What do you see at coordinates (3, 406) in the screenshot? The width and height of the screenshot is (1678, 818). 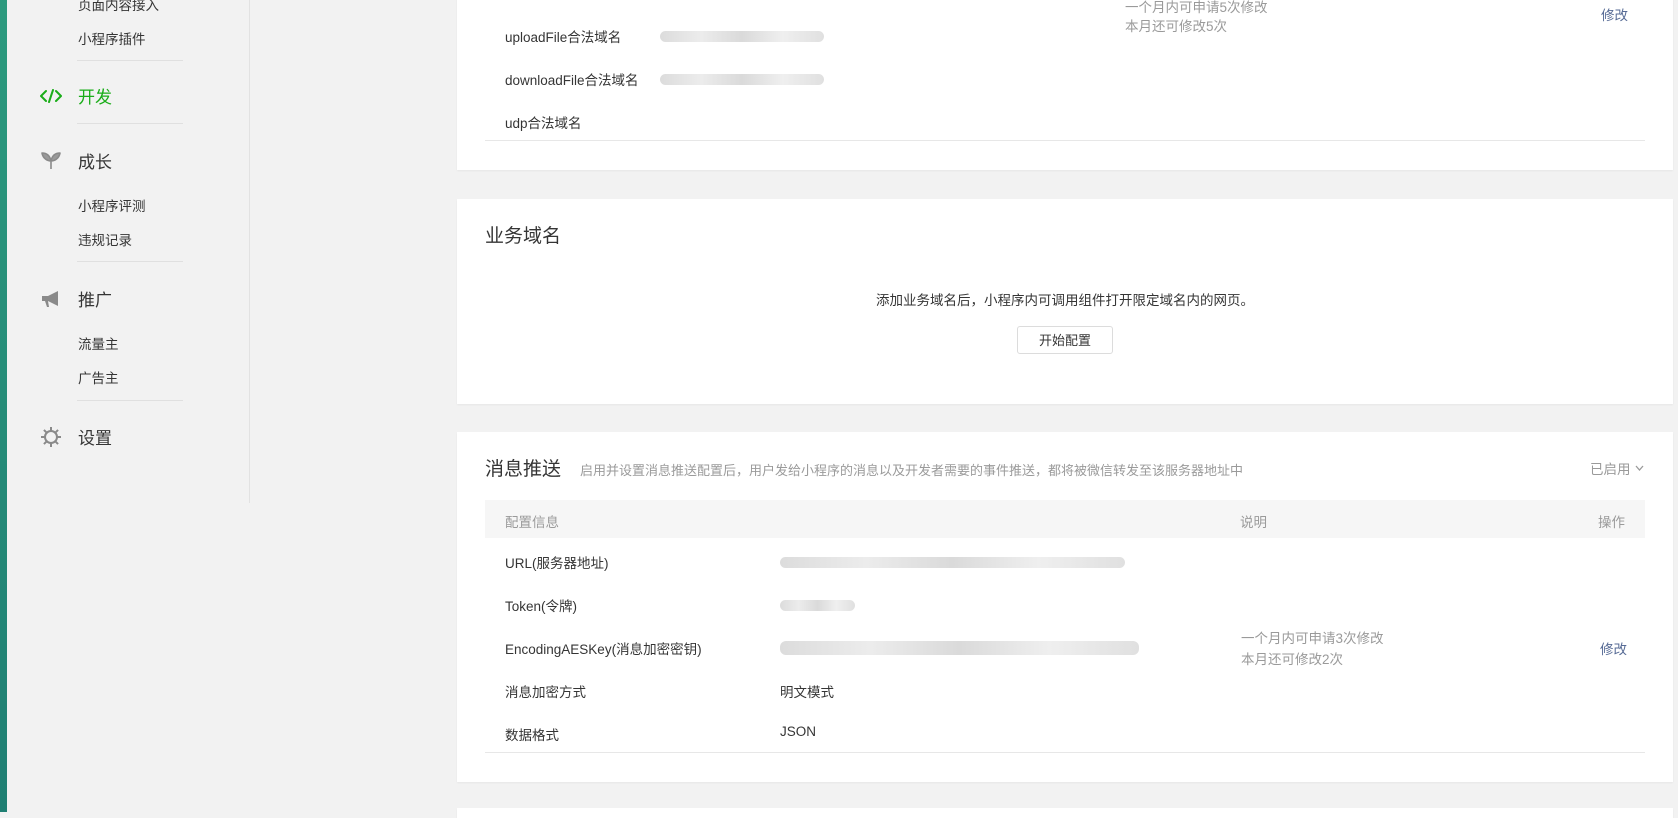 I see `window-edge` at bounding box center [3, 406].